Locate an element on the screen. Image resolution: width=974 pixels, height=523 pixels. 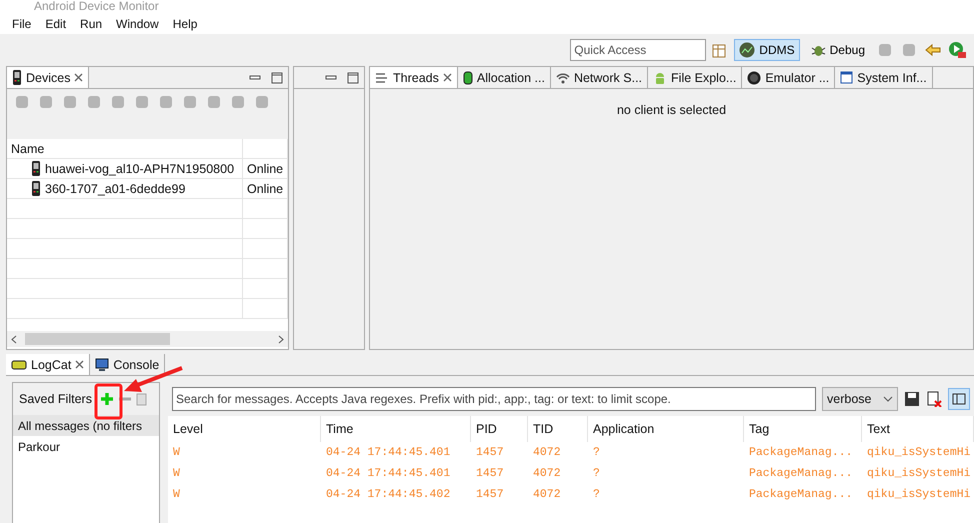
perspective-button: DDMS is located at coordinates (767, 50).